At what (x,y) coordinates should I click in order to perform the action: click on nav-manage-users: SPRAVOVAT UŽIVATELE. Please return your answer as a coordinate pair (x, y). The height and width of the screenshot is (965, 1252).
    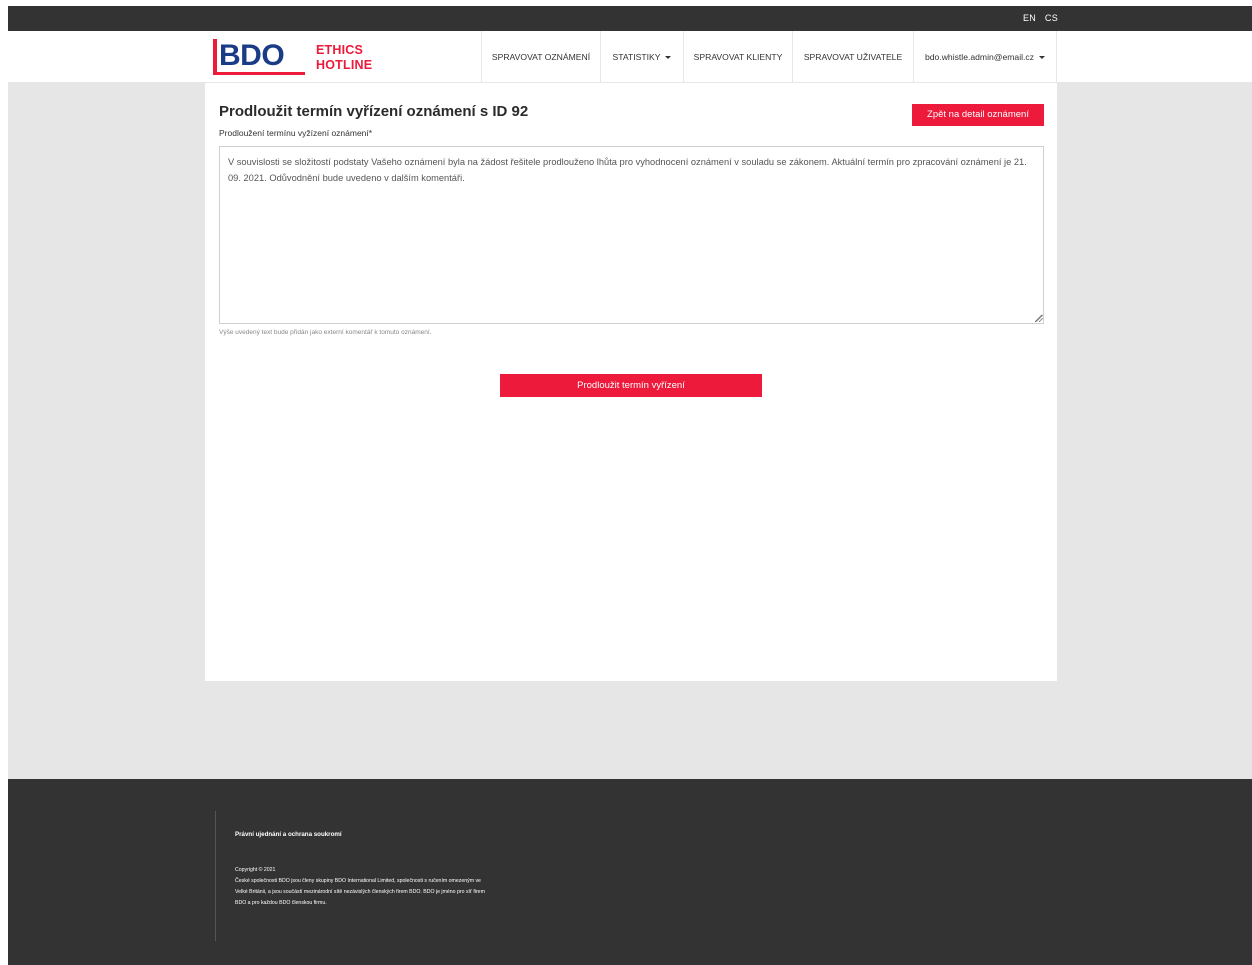
    Looking at the image, I should click on (852, 57).